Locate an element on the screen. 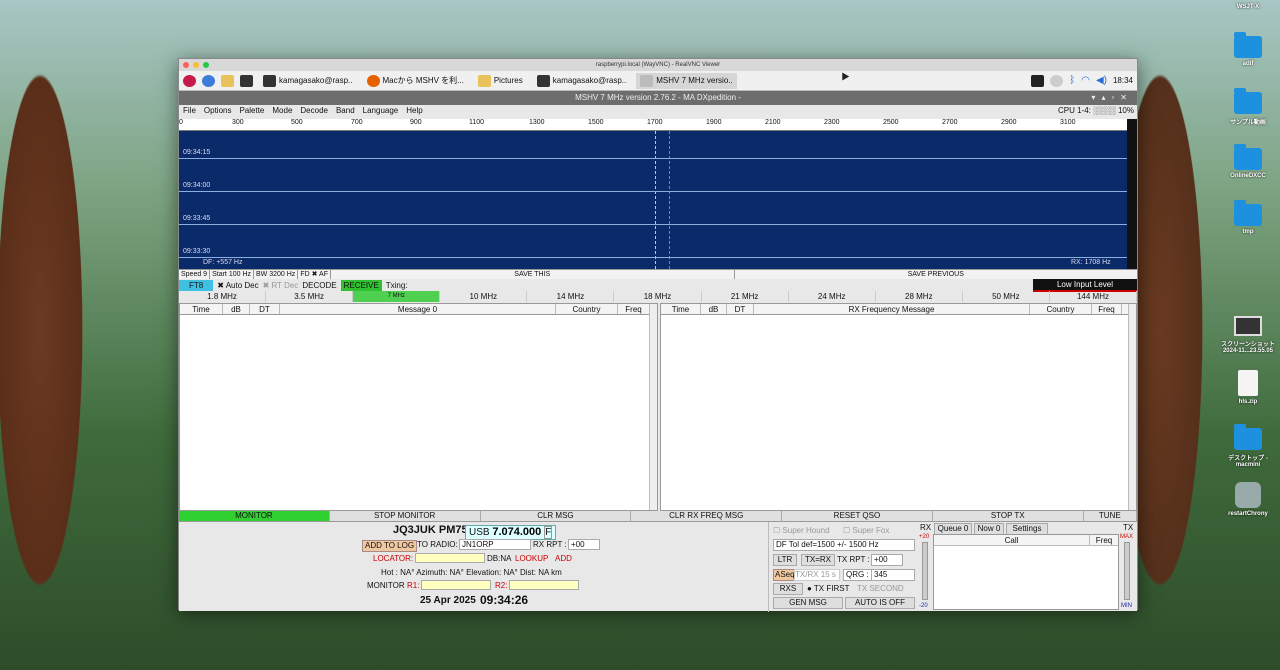 Image resolution: width=1280 pixels, height=670 pixels. band-button: 24 MHz is located at coordinates (832, 296).